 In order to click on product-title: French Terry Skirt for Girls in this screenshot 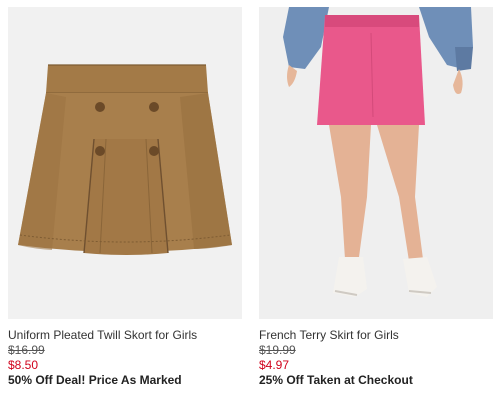, I will do `click(376, 335)`.